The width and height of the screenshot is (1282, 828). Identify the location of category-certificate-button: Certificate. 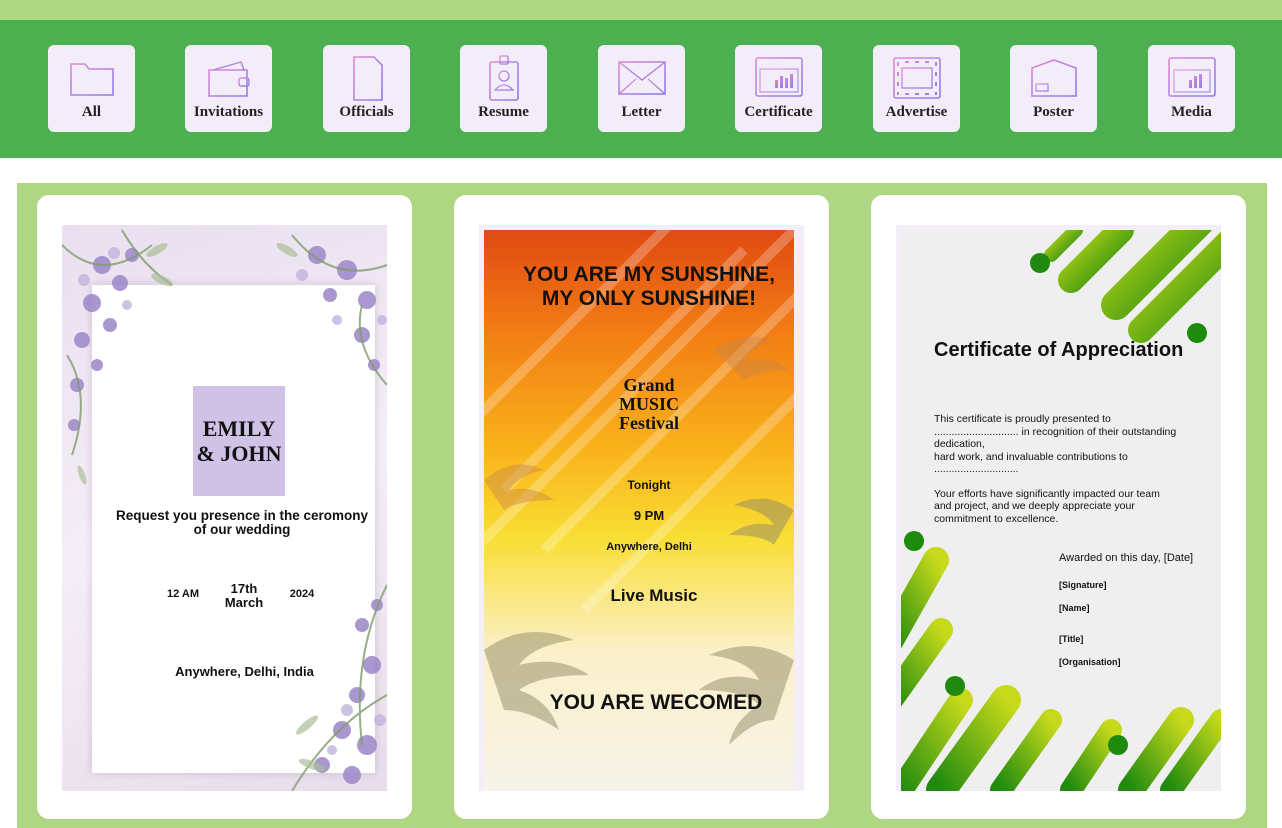
(778, 88).